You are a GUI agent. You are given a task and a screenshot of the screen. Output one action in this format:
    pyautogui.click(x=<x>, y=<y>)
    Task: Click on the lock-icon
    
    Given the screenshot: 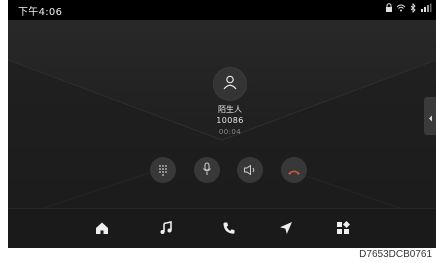 What is the action you would take?
    pyautogui.click(x=389, y=8)
    